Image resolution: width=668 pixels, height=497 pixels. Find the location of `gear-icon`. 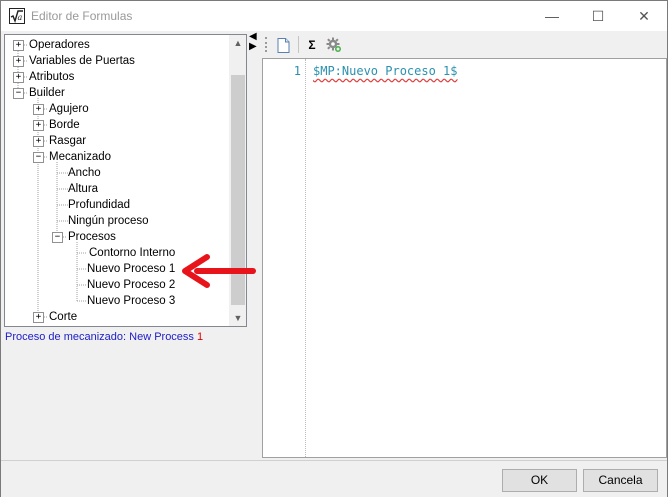

gear-icon is located at coordinates (333, 44).